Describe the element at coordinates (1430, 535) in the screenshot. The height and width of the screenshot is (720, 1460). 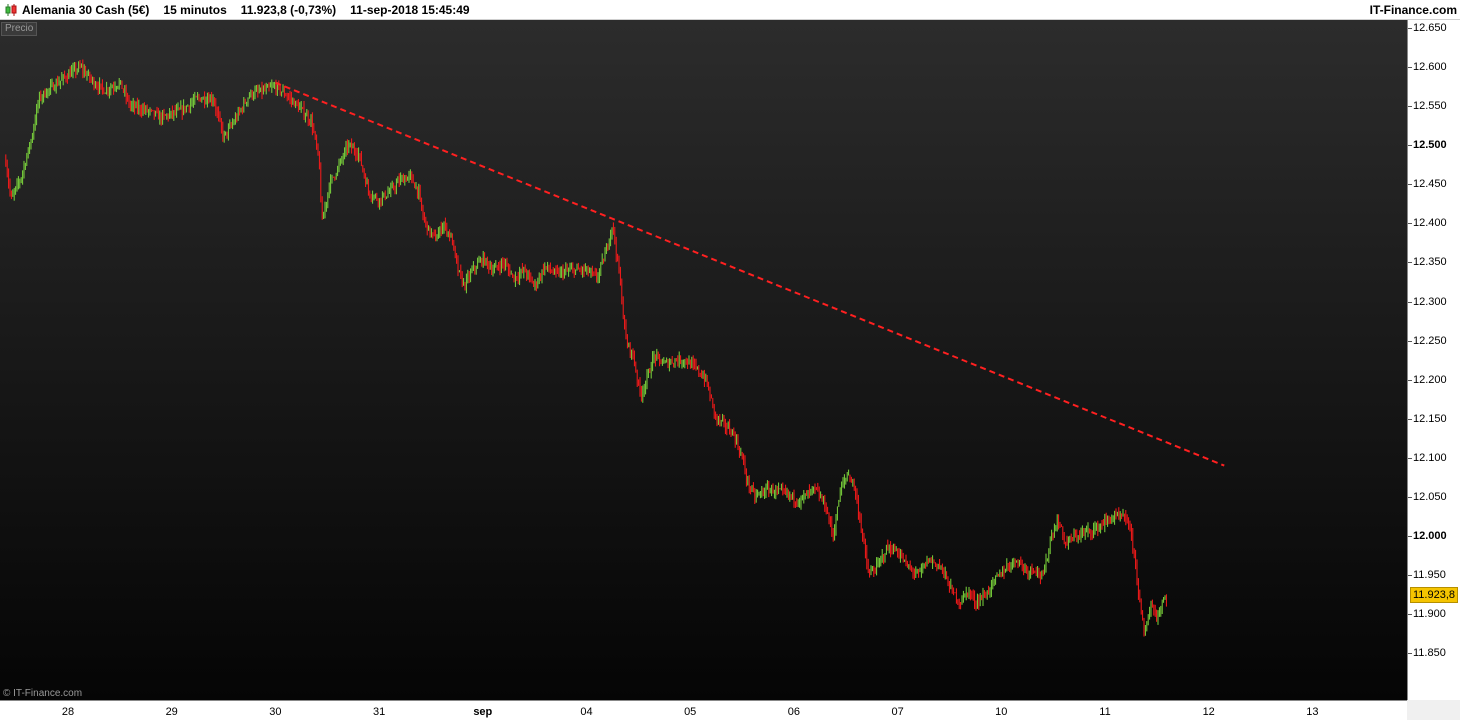
I see `price-tick-label: 12.000` at that location.